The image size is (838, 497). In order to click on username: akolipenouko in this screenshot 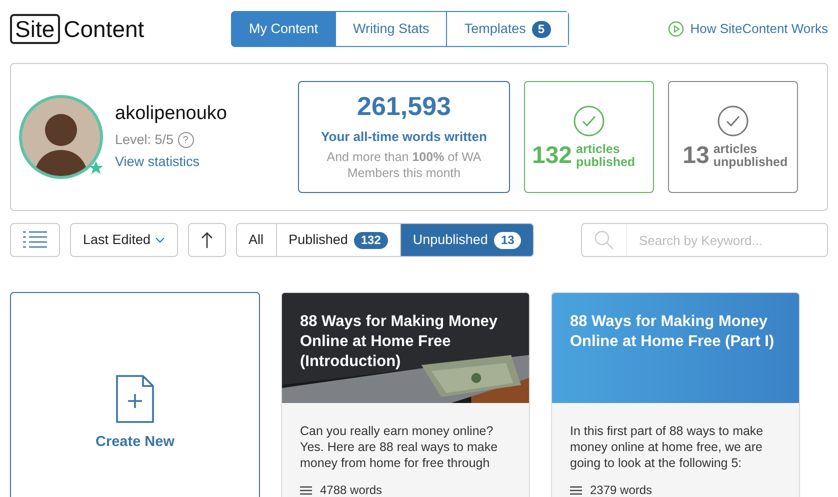, I will do `click(171, 114)`.